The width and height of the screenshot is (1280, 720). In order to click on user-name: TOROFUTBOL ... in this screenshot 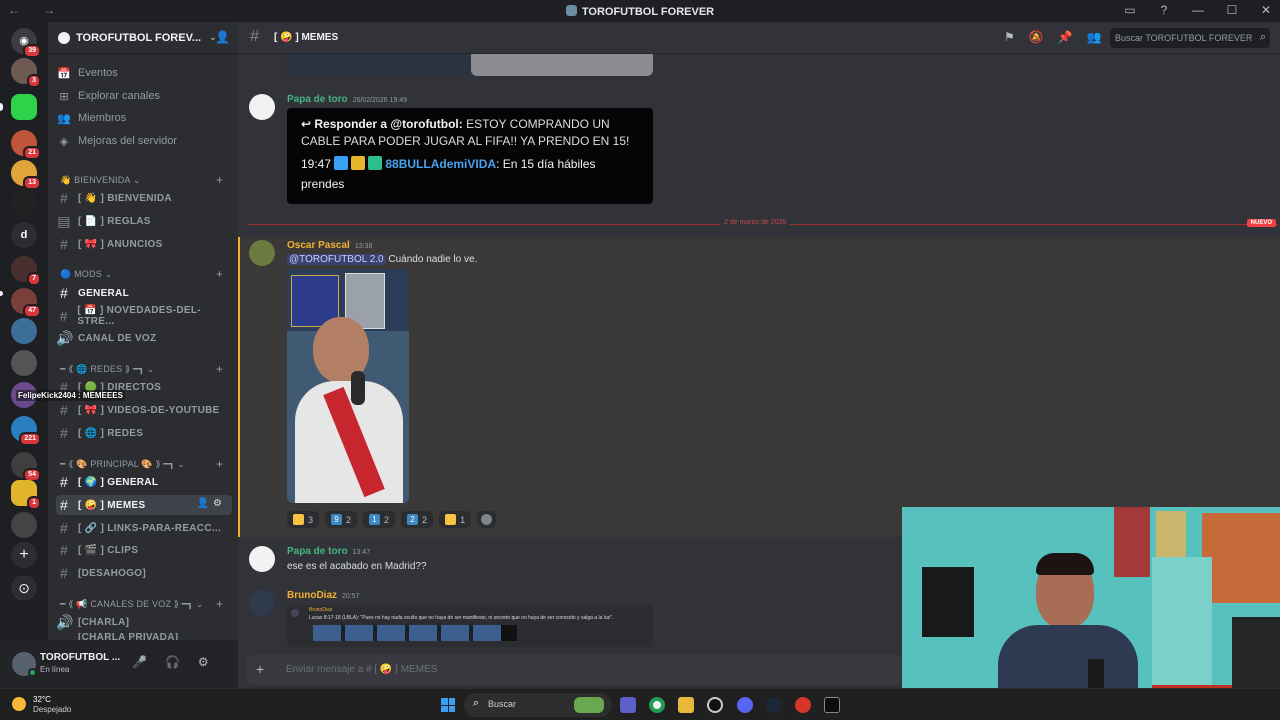, I will do `click(80, 657)`.